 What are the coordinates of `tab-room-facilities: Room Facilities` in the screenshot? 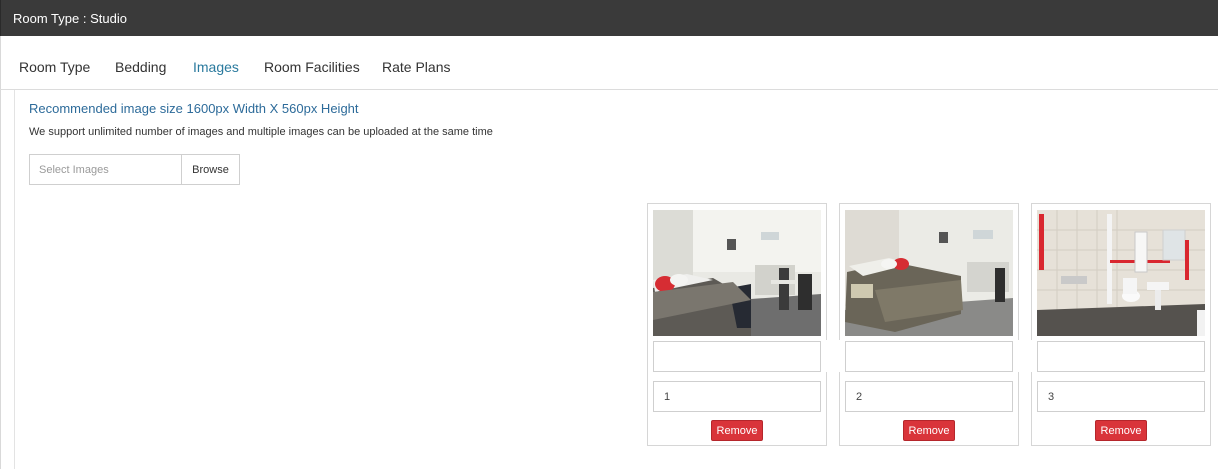 It's located at (312, 67).